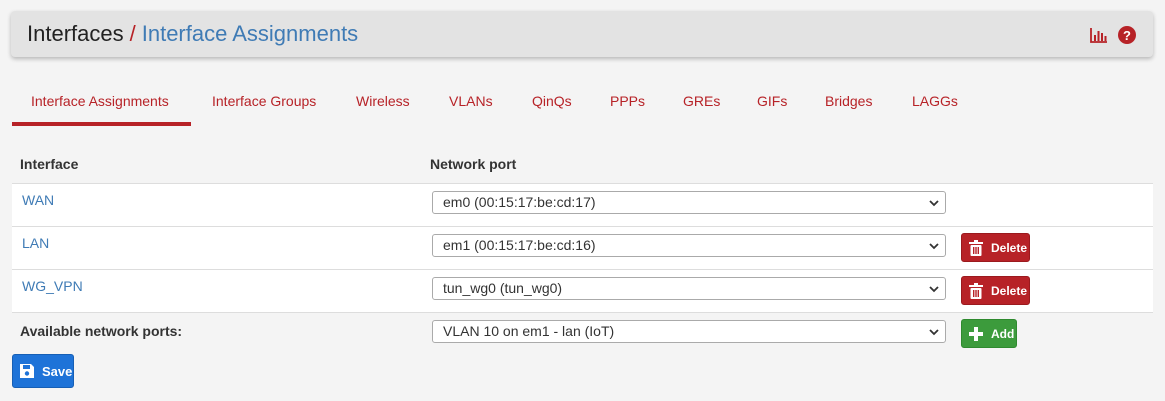  What do you see at coordinates (689, 331) in the screenshot?
I see `available-port-select: VLAN 10 on em1 - lan (IoT)` at bounding box center [689, 331].